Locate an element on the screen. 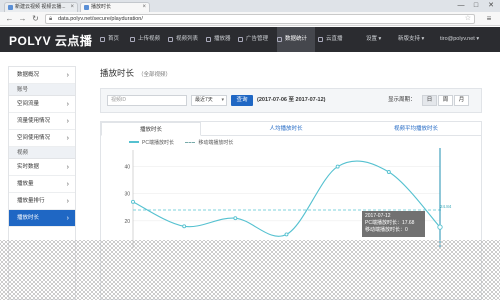  y-tick-label: 30 is located at coordinates (127, 195).